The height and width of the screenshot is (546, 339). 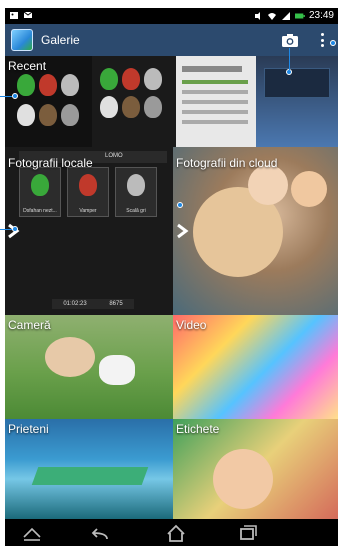 What do you see at coordinates (22, 40) in the screenshot?
I see `gallery-app-icon` at bounding box center [22, 40].